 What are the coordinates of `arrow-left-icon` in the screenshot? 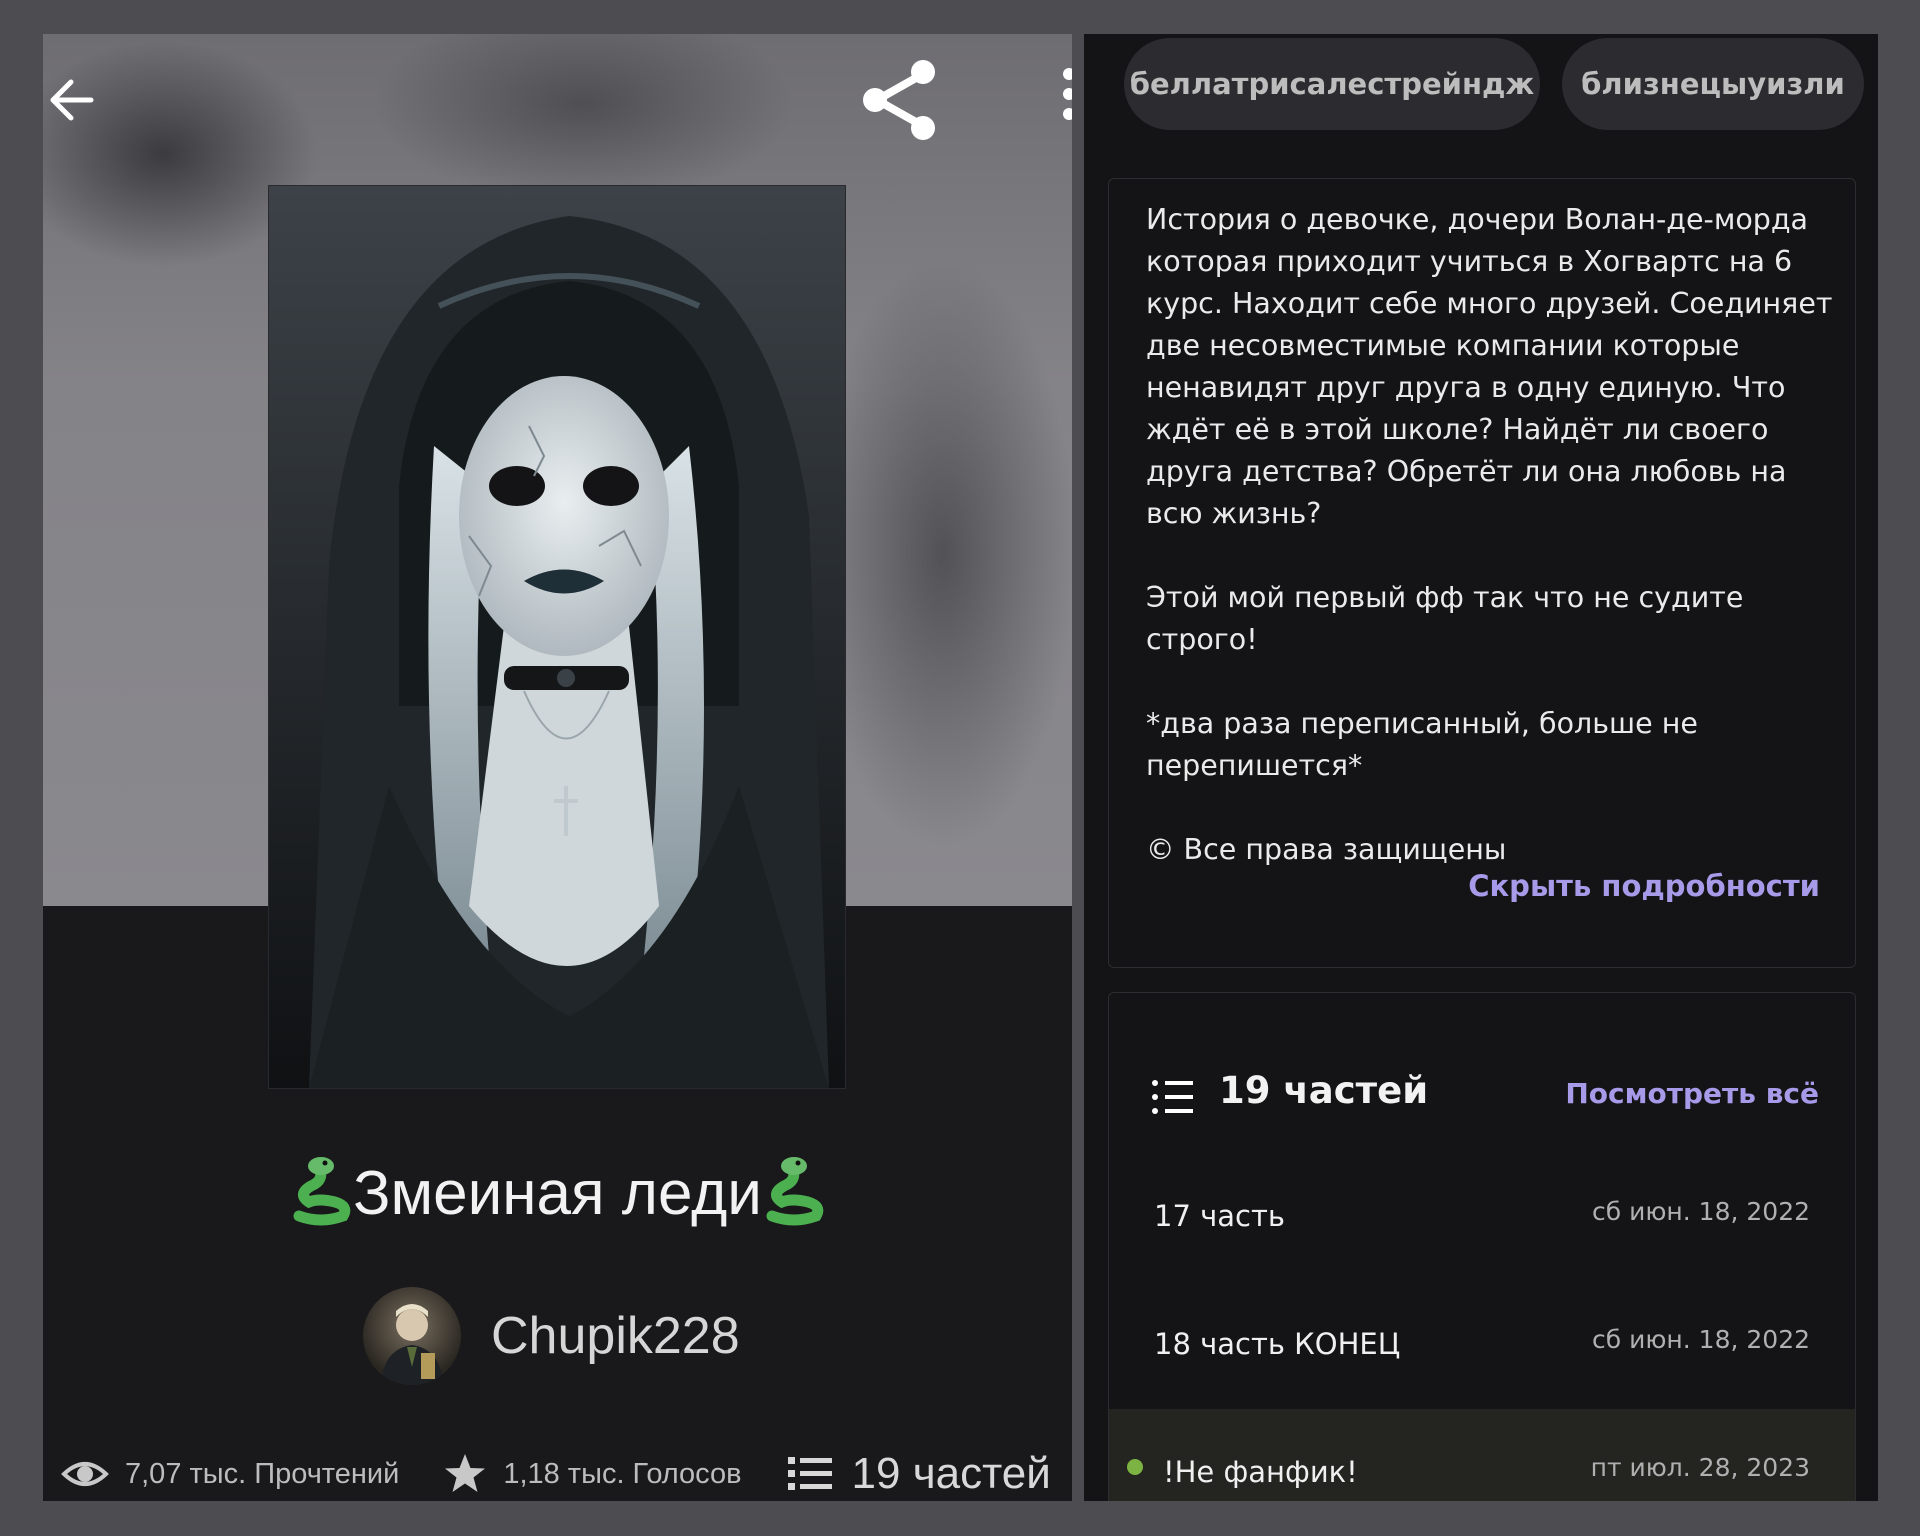 It's located at (72, 100).